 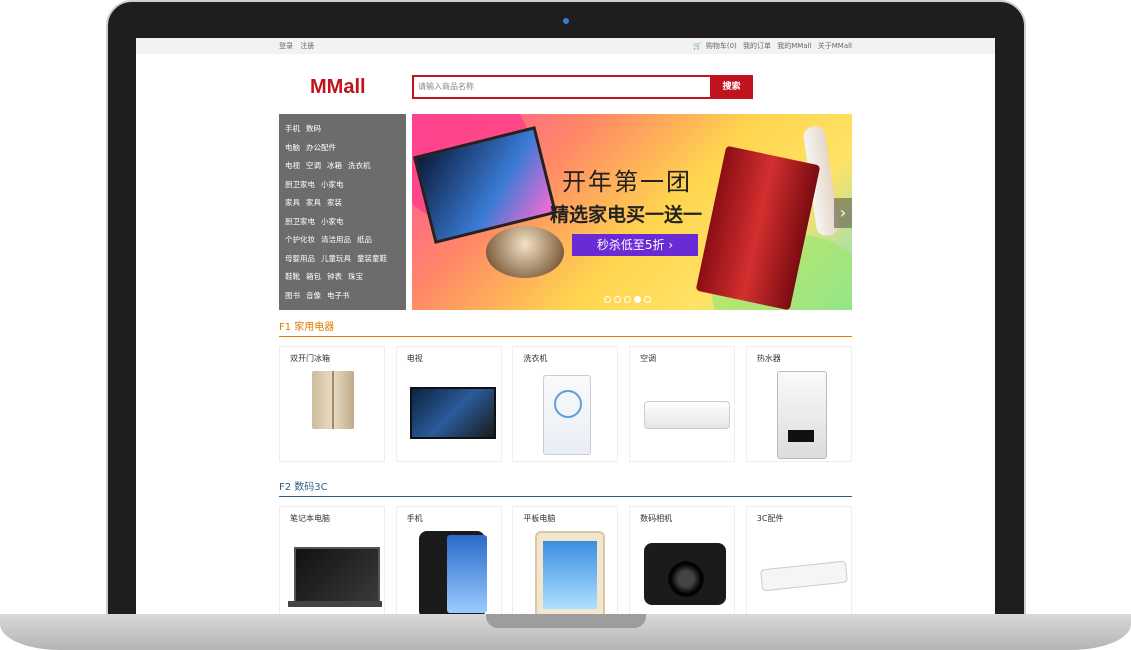 I want to click on category-link: 童装童鞋, so click(x=372, y=258).